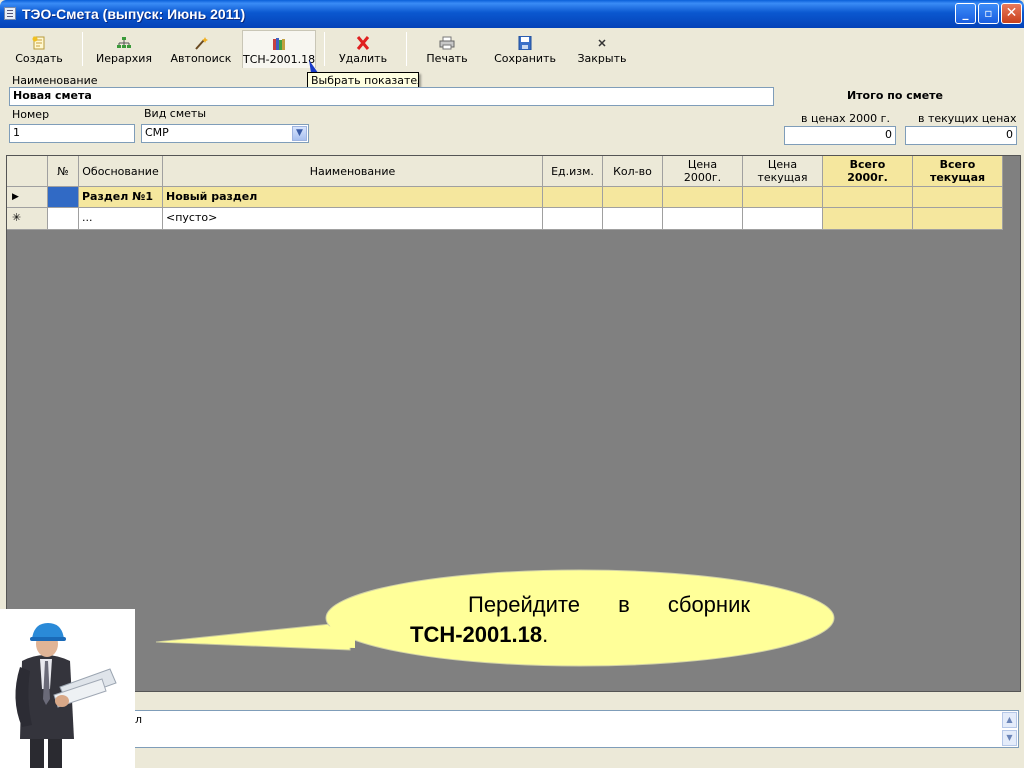  I want to click on col-header-price-2000-line2: 2000г., so click(702, 177).